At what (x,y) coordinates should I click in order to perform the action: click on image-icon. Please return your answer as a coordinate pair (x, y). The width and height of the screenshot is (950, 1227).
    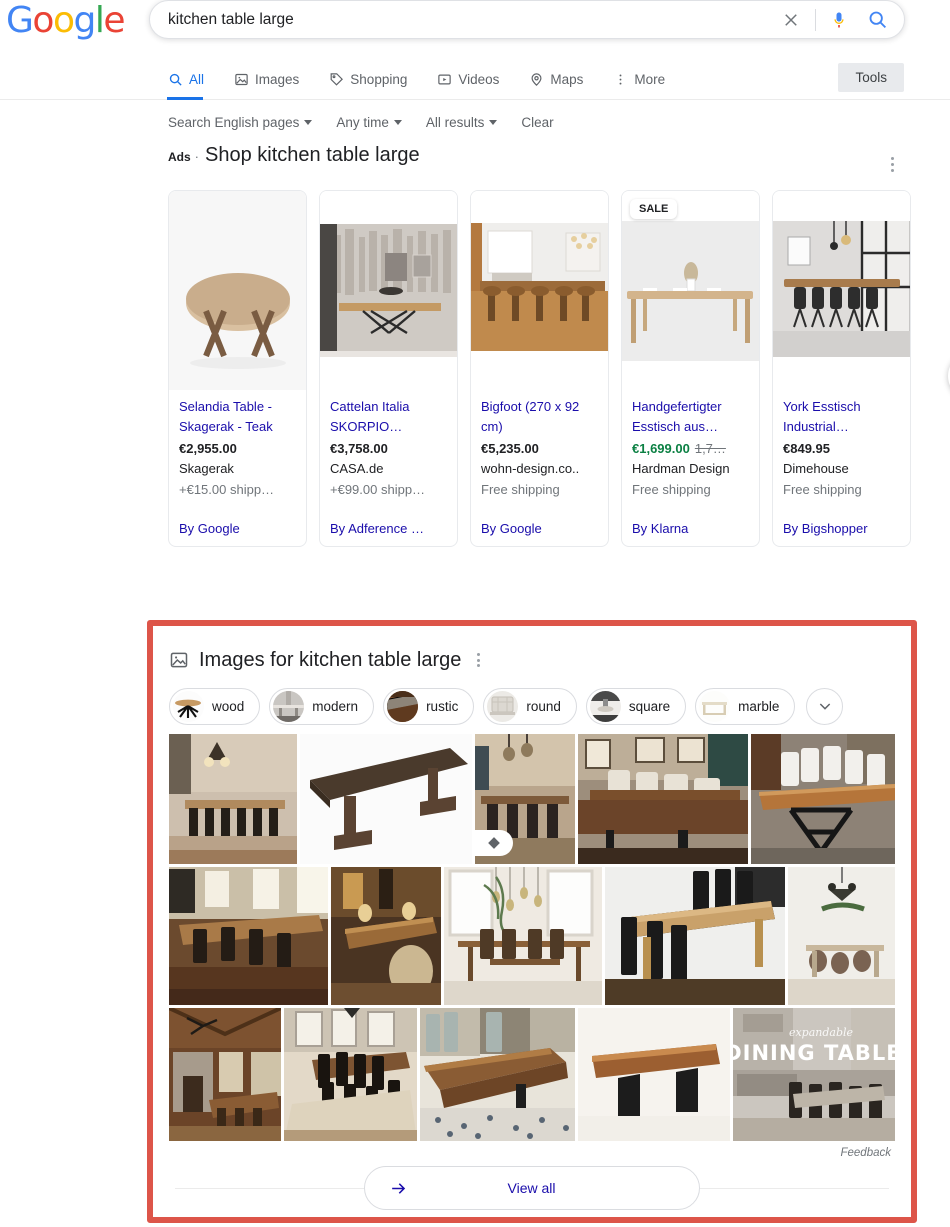
    Looking at the image, I should click on (179, 660).